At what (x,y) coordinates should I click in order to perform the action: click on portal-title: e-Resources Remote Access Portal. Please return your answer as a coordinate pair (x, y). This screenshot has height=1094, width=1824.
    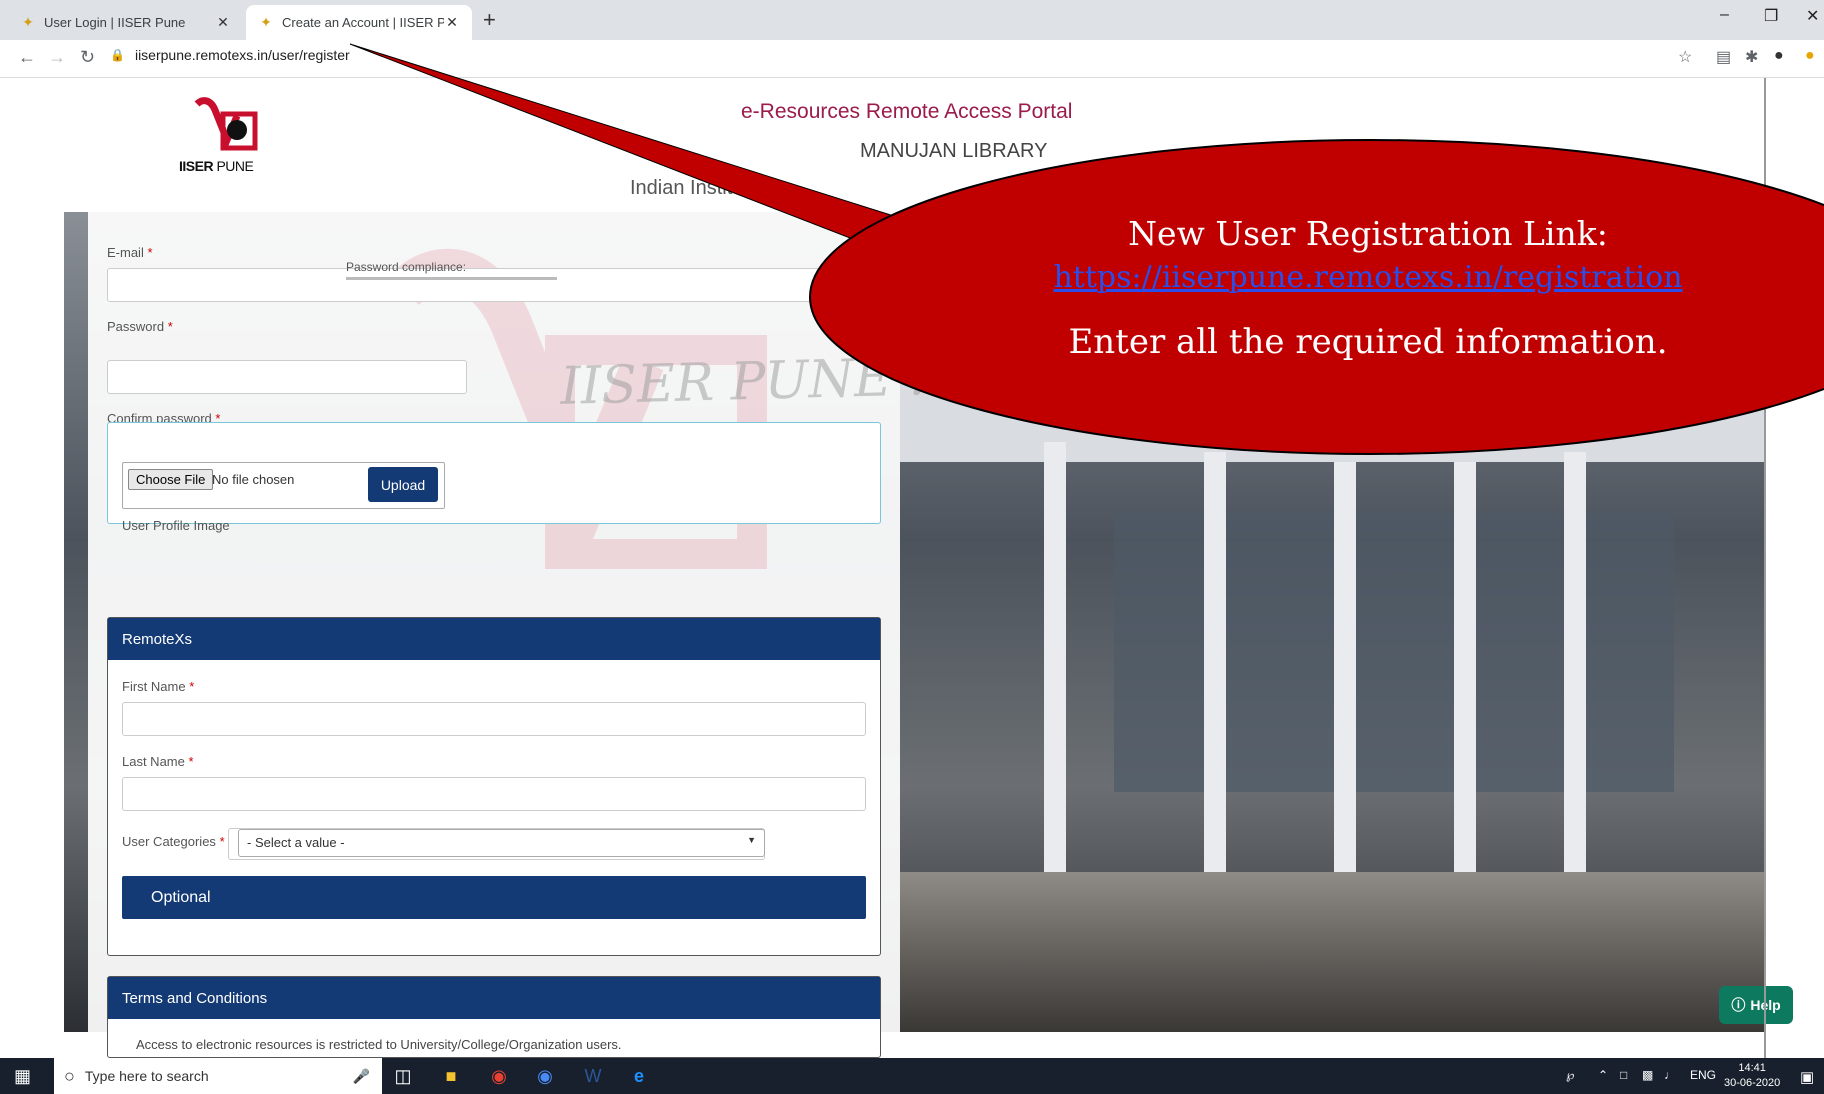
    Looking at the image, I should click on (907, 111).